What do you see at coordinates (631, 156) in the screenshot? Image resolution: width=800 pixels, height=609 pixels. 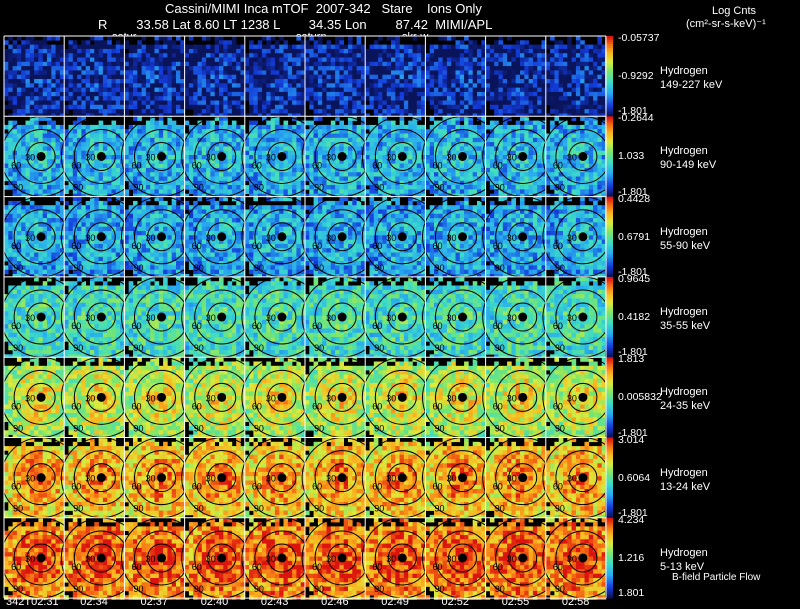 I see `colorbar-mid-value: 1.033` at bounding box center [631, 156].